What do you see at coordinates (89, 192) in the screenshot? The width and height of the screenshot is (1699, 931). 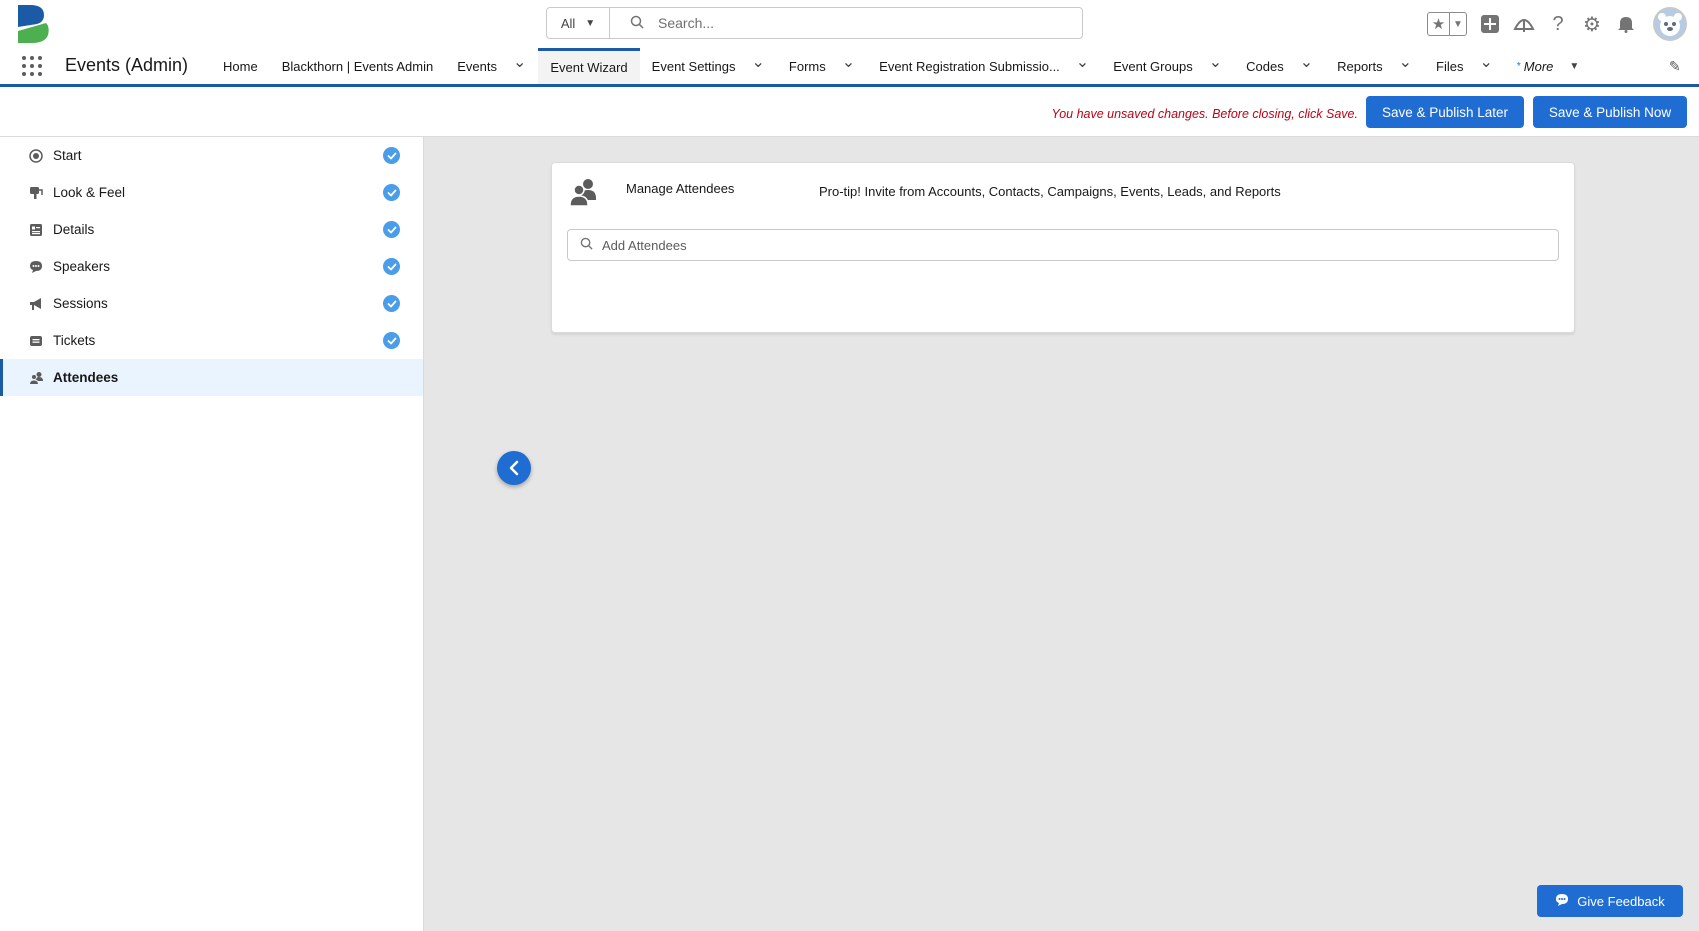 I see `step-label: Look & Feel` at bounding box center [89, 192].